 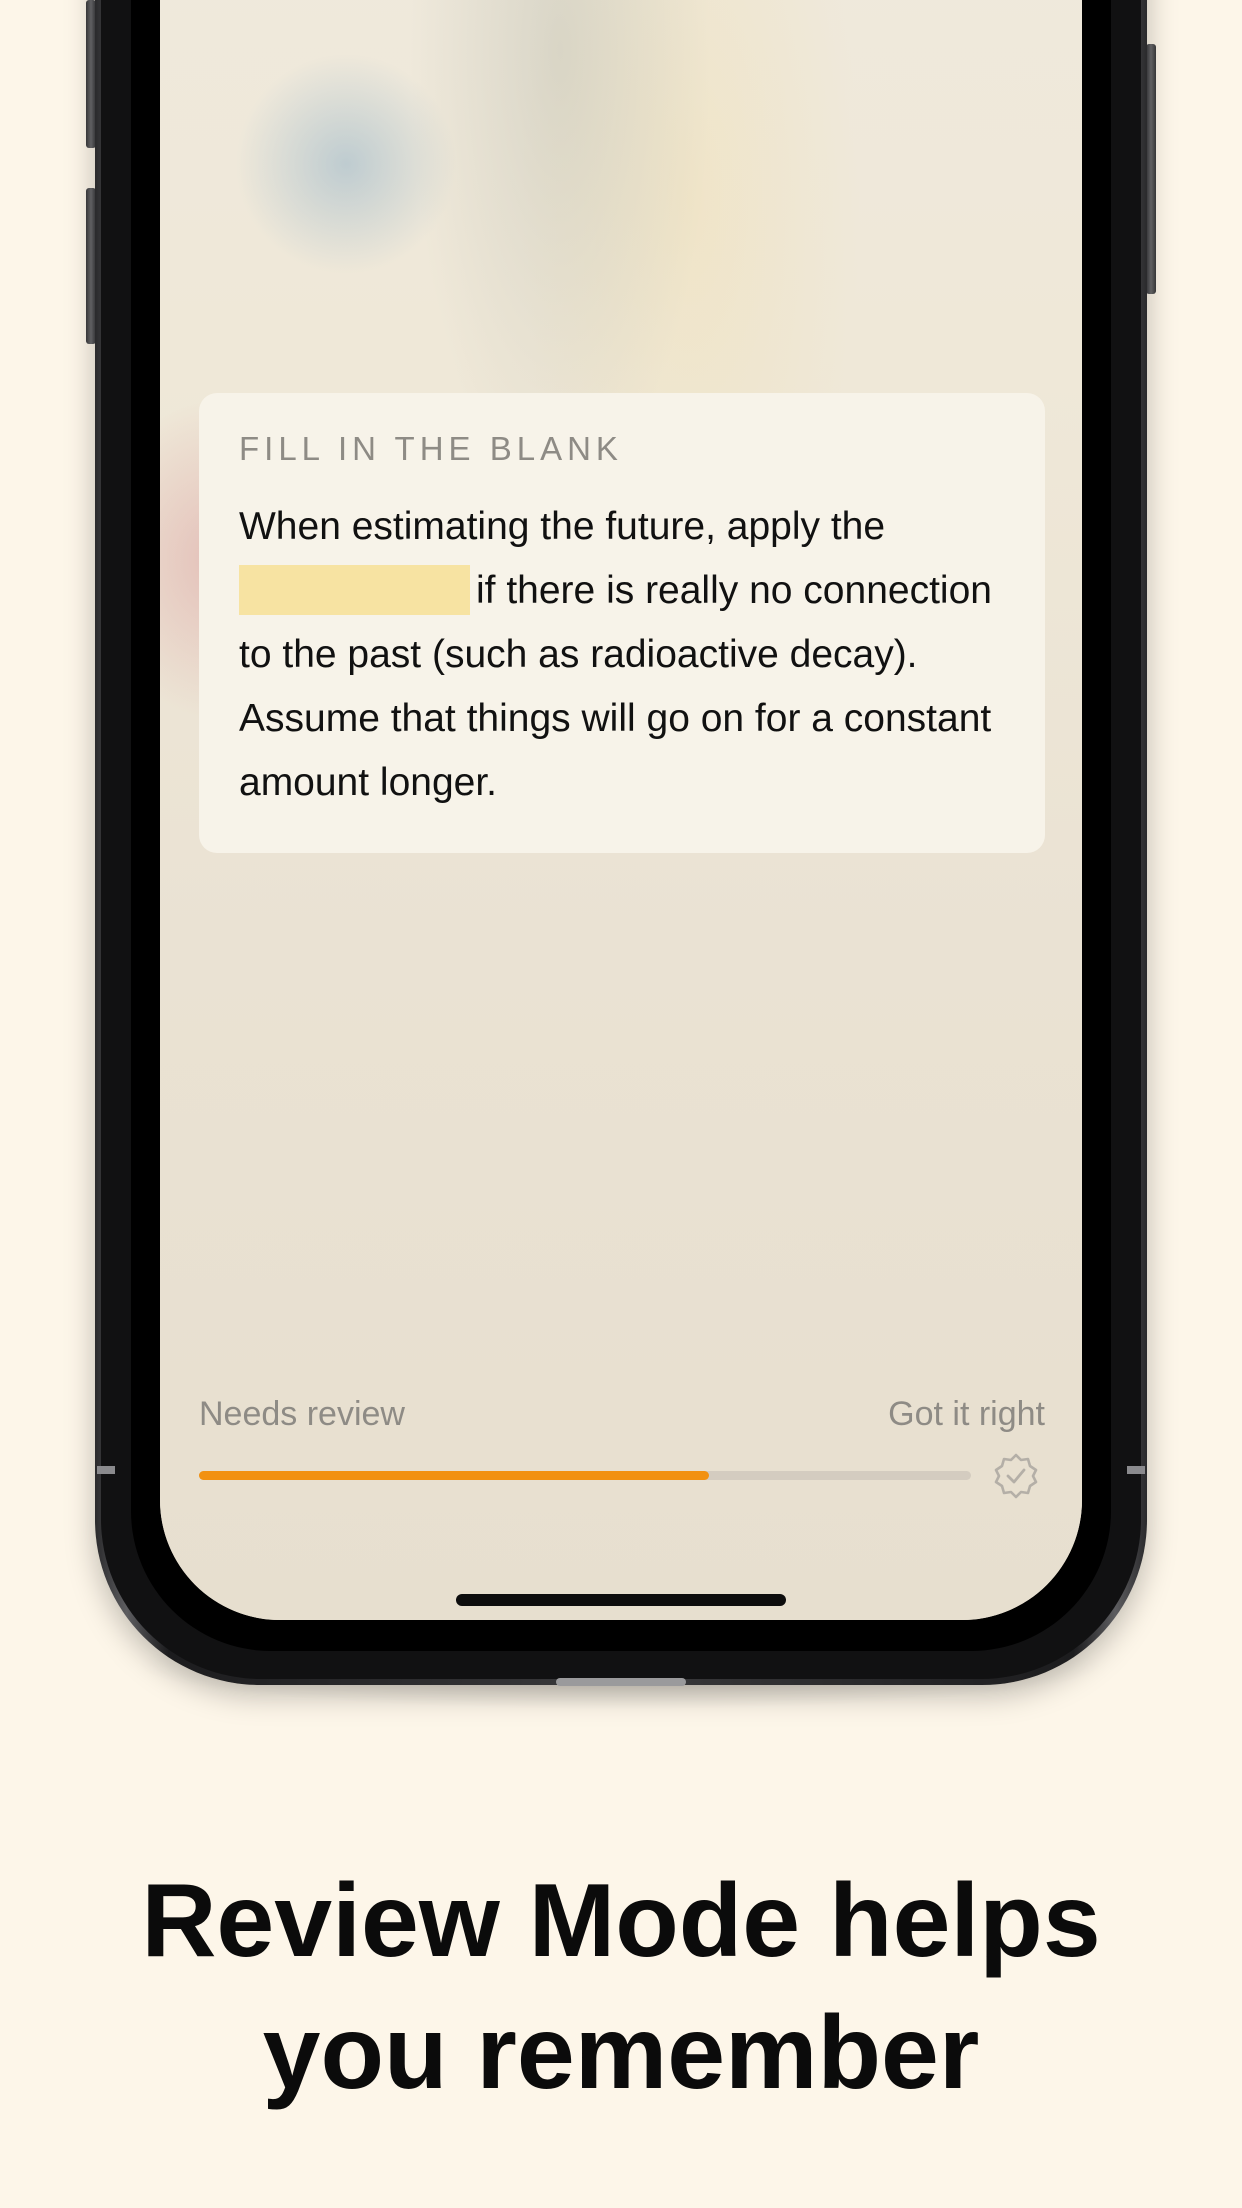 What do you see at coordinates (302, 1414) in the screenshot?
I see `needs-review-label: Needs review` at bounding box center [302, 1414].